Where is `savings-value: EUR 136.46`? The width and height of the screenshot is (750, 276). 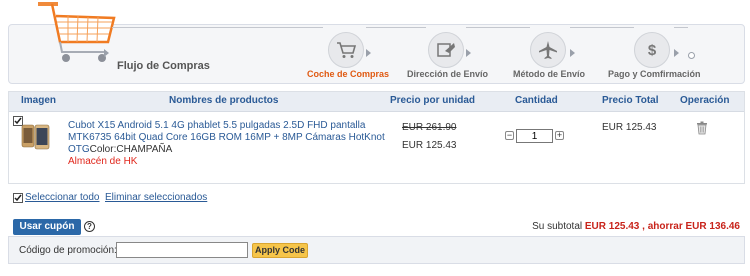 savings-value: EUR 136.46 is located at coordinates (712, 226).